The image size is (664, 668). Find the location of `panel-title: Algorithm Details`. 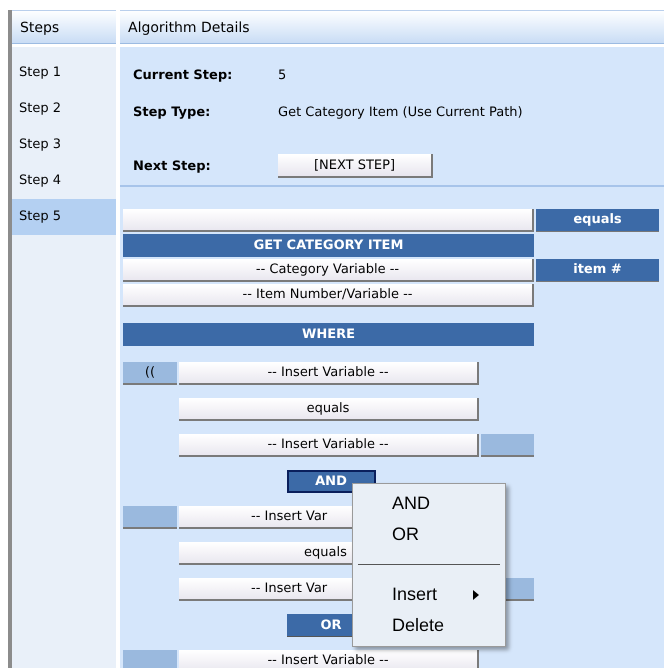

panel-title: Algorithm Details is located at coordinates (189, 28).